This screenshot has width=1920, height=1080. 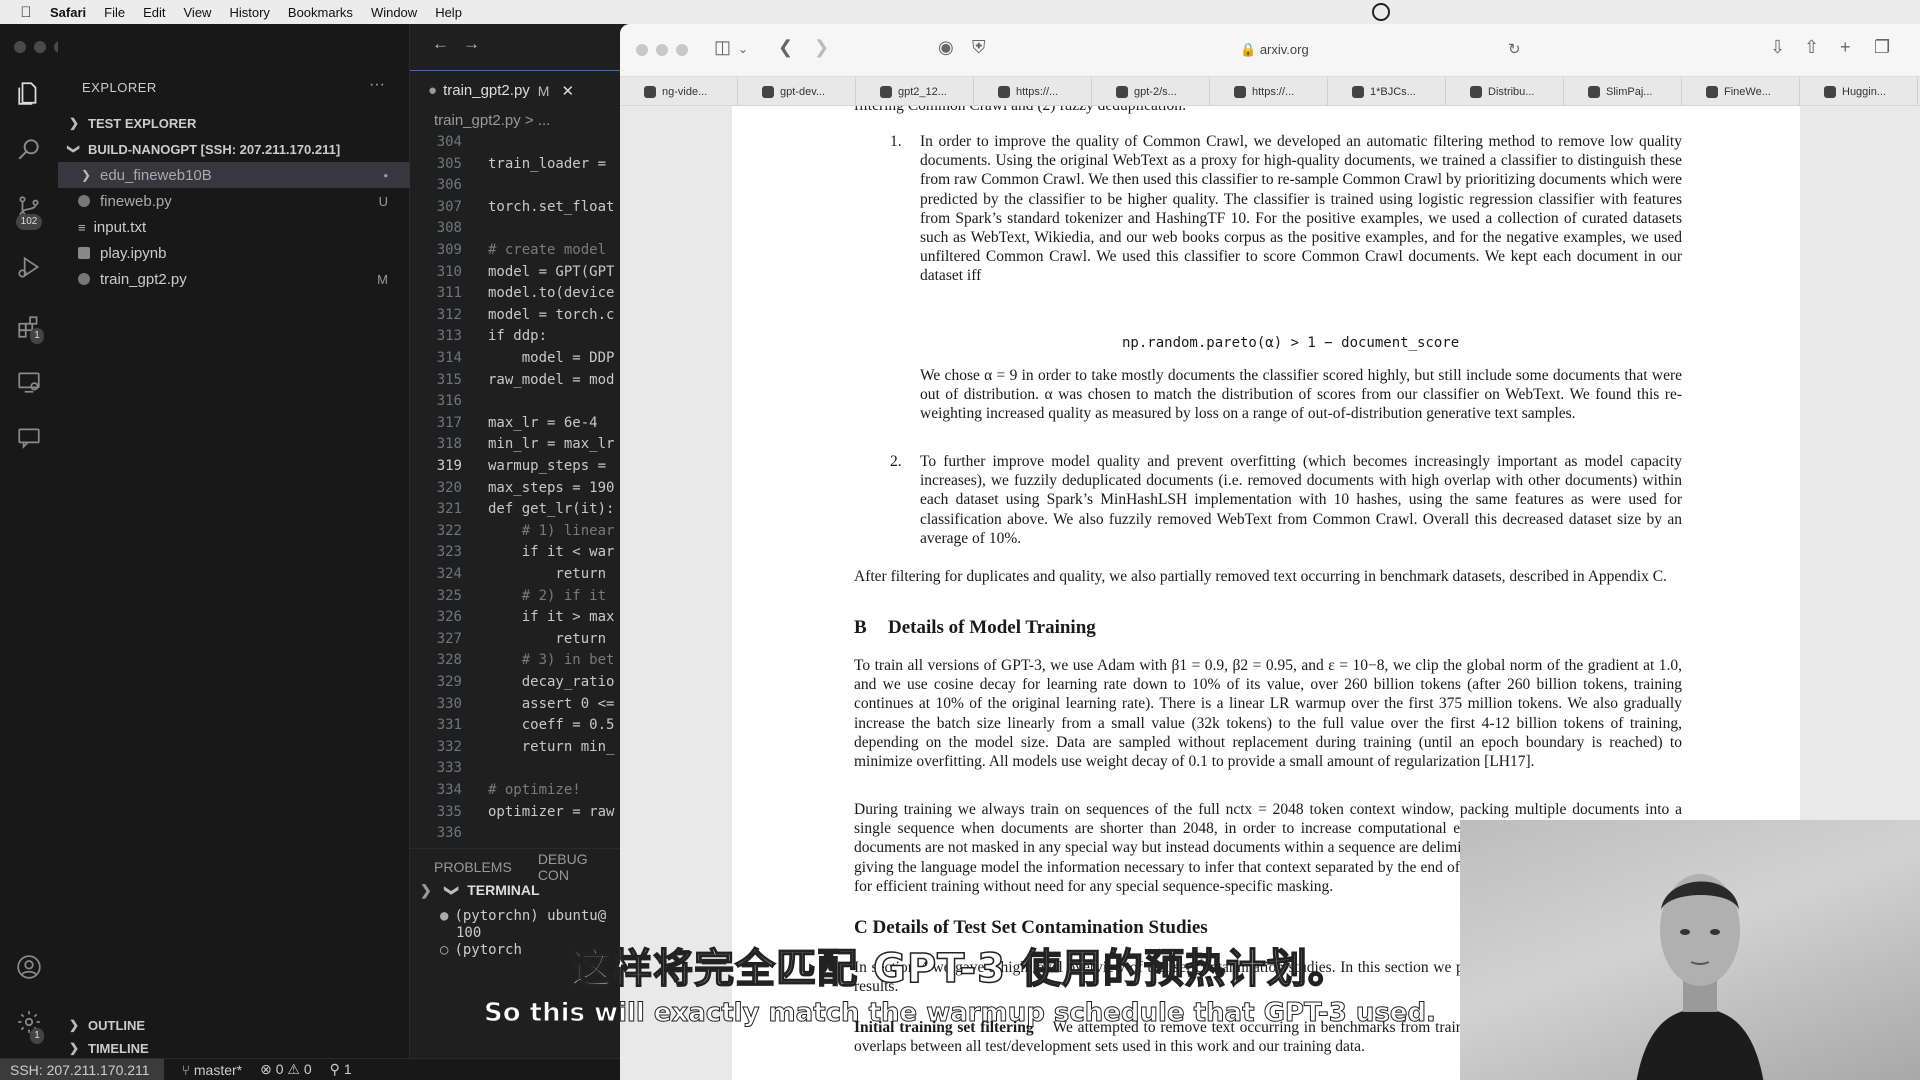 What do you see at coordinates (234, 175) in the screenshot?
I see `file-tree-item: ❯ edu_fineweb10B •` at bounding box center [234, 175].